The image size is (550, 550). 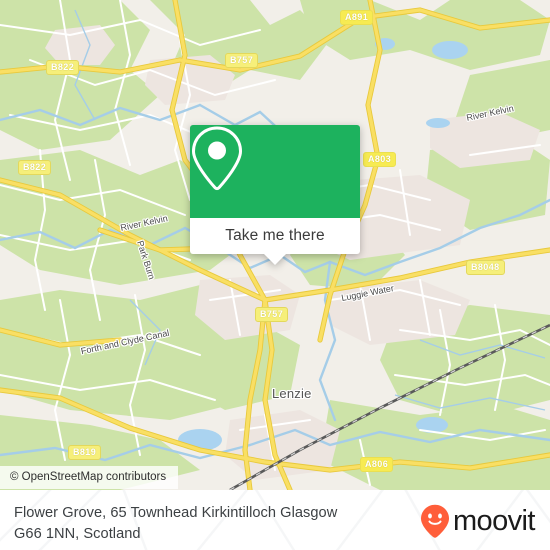 What do you see at coordinates (85, 452) in the screenshot?
I see `road-shield-b819: B819` at bounding box center [85, 452].